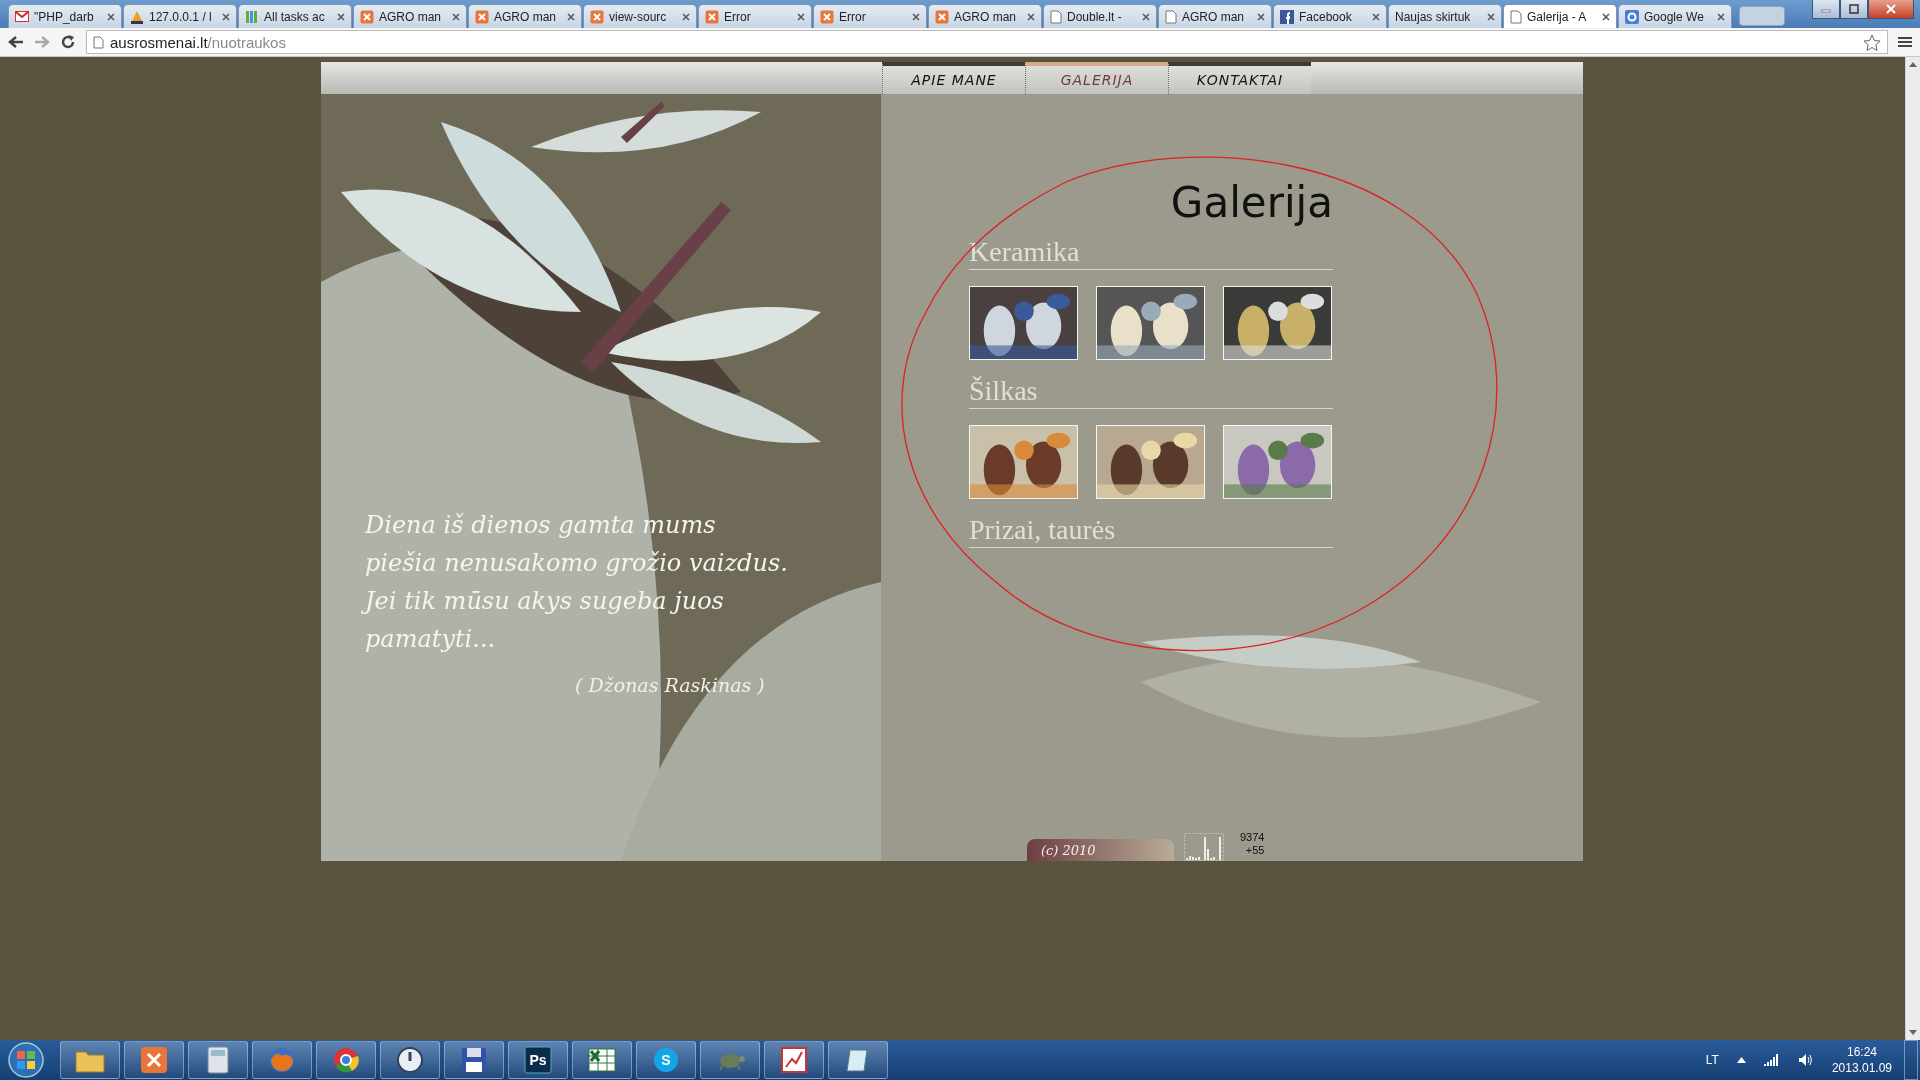 The height and width of the screenshot is (1080, 1920). Describe the element at coordinates (987, 42) in the screenshot. I see `address-field: ausrosmenai.lt/nuotraukos` at that location.